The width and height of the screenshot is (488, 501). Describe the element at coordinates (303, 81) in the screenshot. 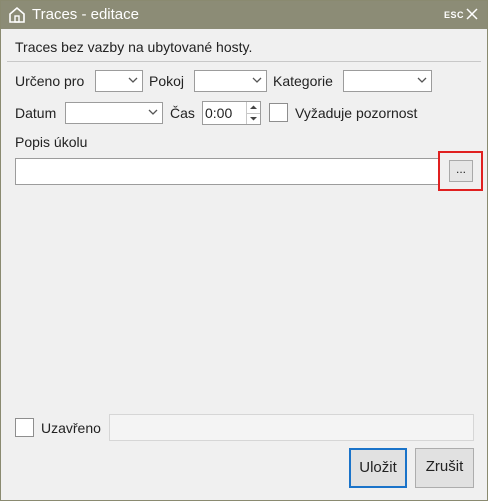

I see `kategorie-label: Kategorie` at that location.